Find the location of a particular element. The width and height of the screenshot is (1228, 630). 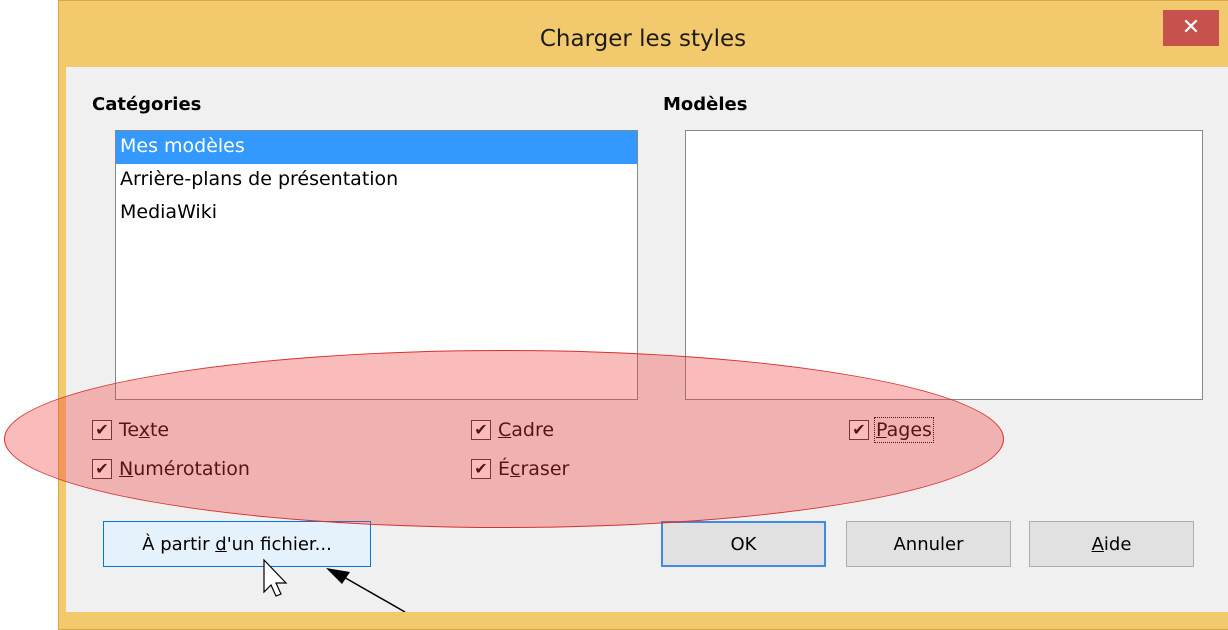

help-label: Aide is located at coordinates (1111, 544).